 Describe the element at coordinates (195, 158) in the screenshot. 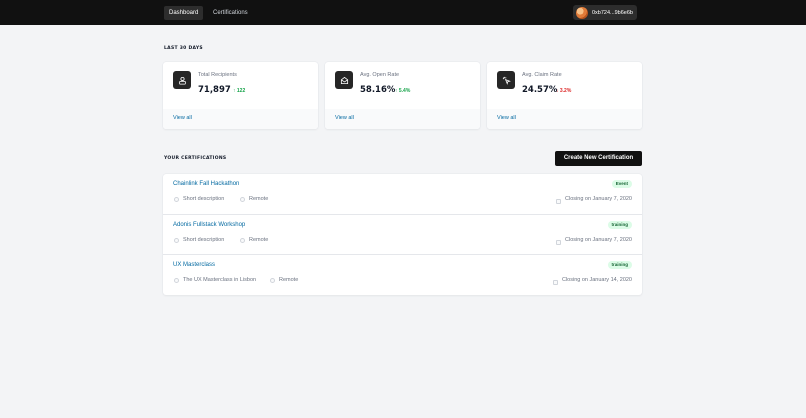

I see `certifications-section-title: YOUR CERTIFICATIONS` at that location.